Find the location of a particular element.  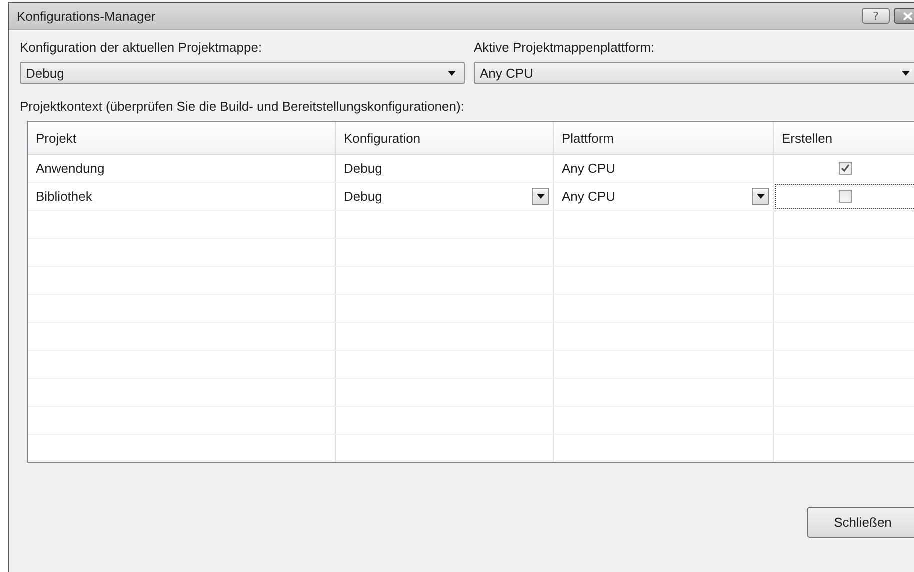

window-title: Konfigurations-Manager is located at coordinates (86, 16).